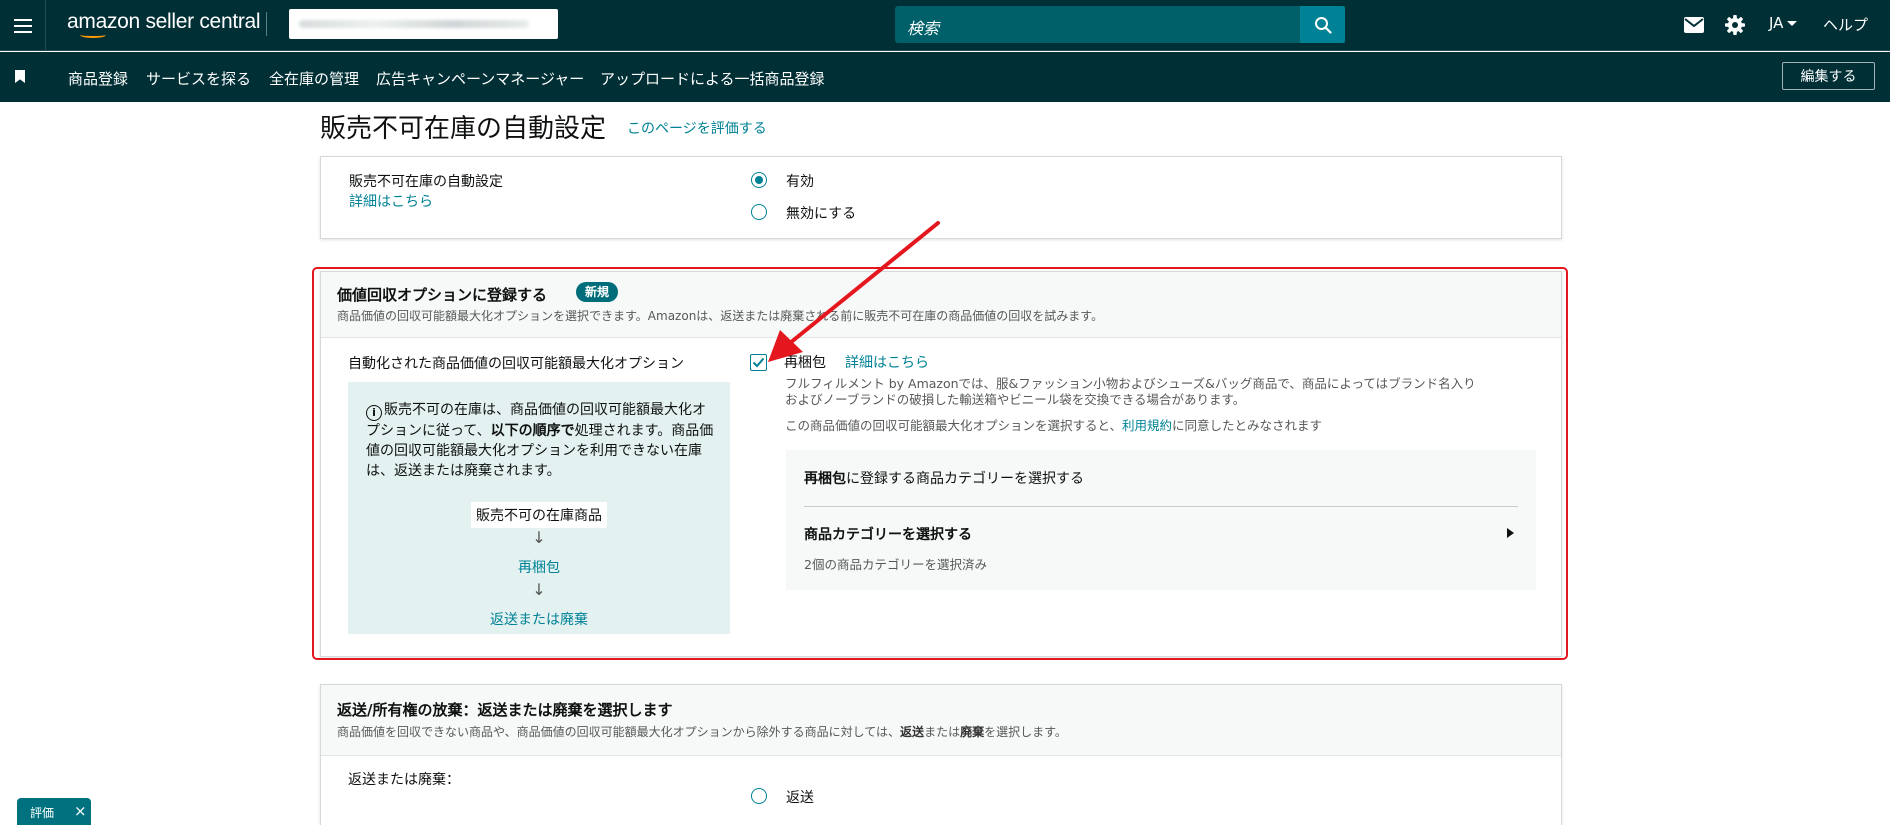 The image size is (1890, 825). Describe the element at coordinates (697, 128) in the screenshot. I see `rate-page-link: このページを評価する` at that location.